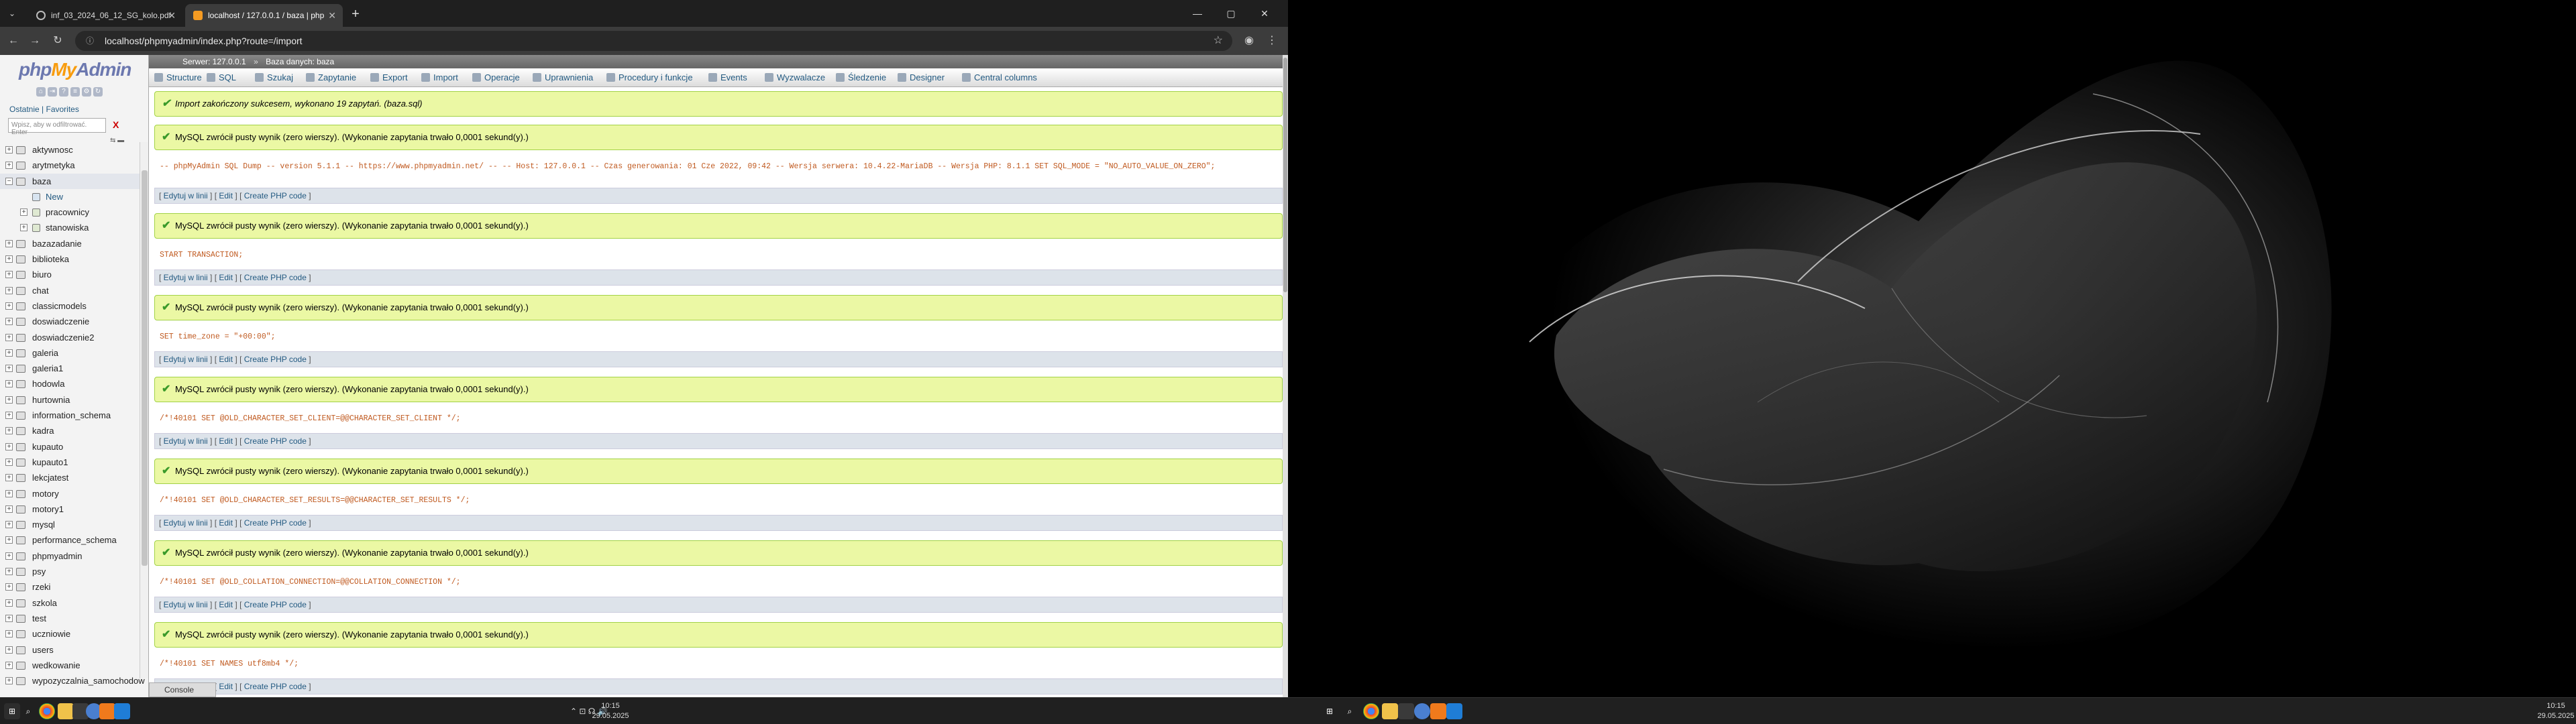 The width and height of the screenshot is (2576, 724). What do you see at coordinates (47, 447) in the screenshot?
I see `tree-item-label: kupauto` at bounding box center [47, 447].